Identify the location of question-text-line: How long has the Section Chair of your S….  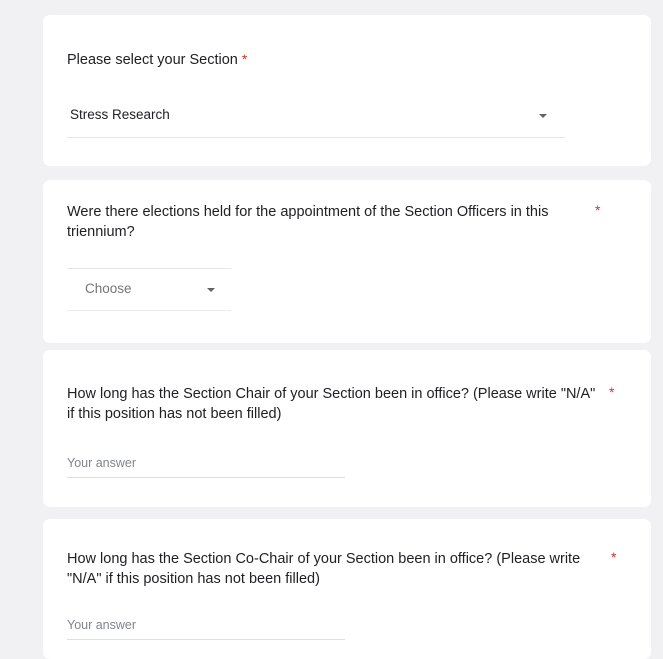
(331, 394).